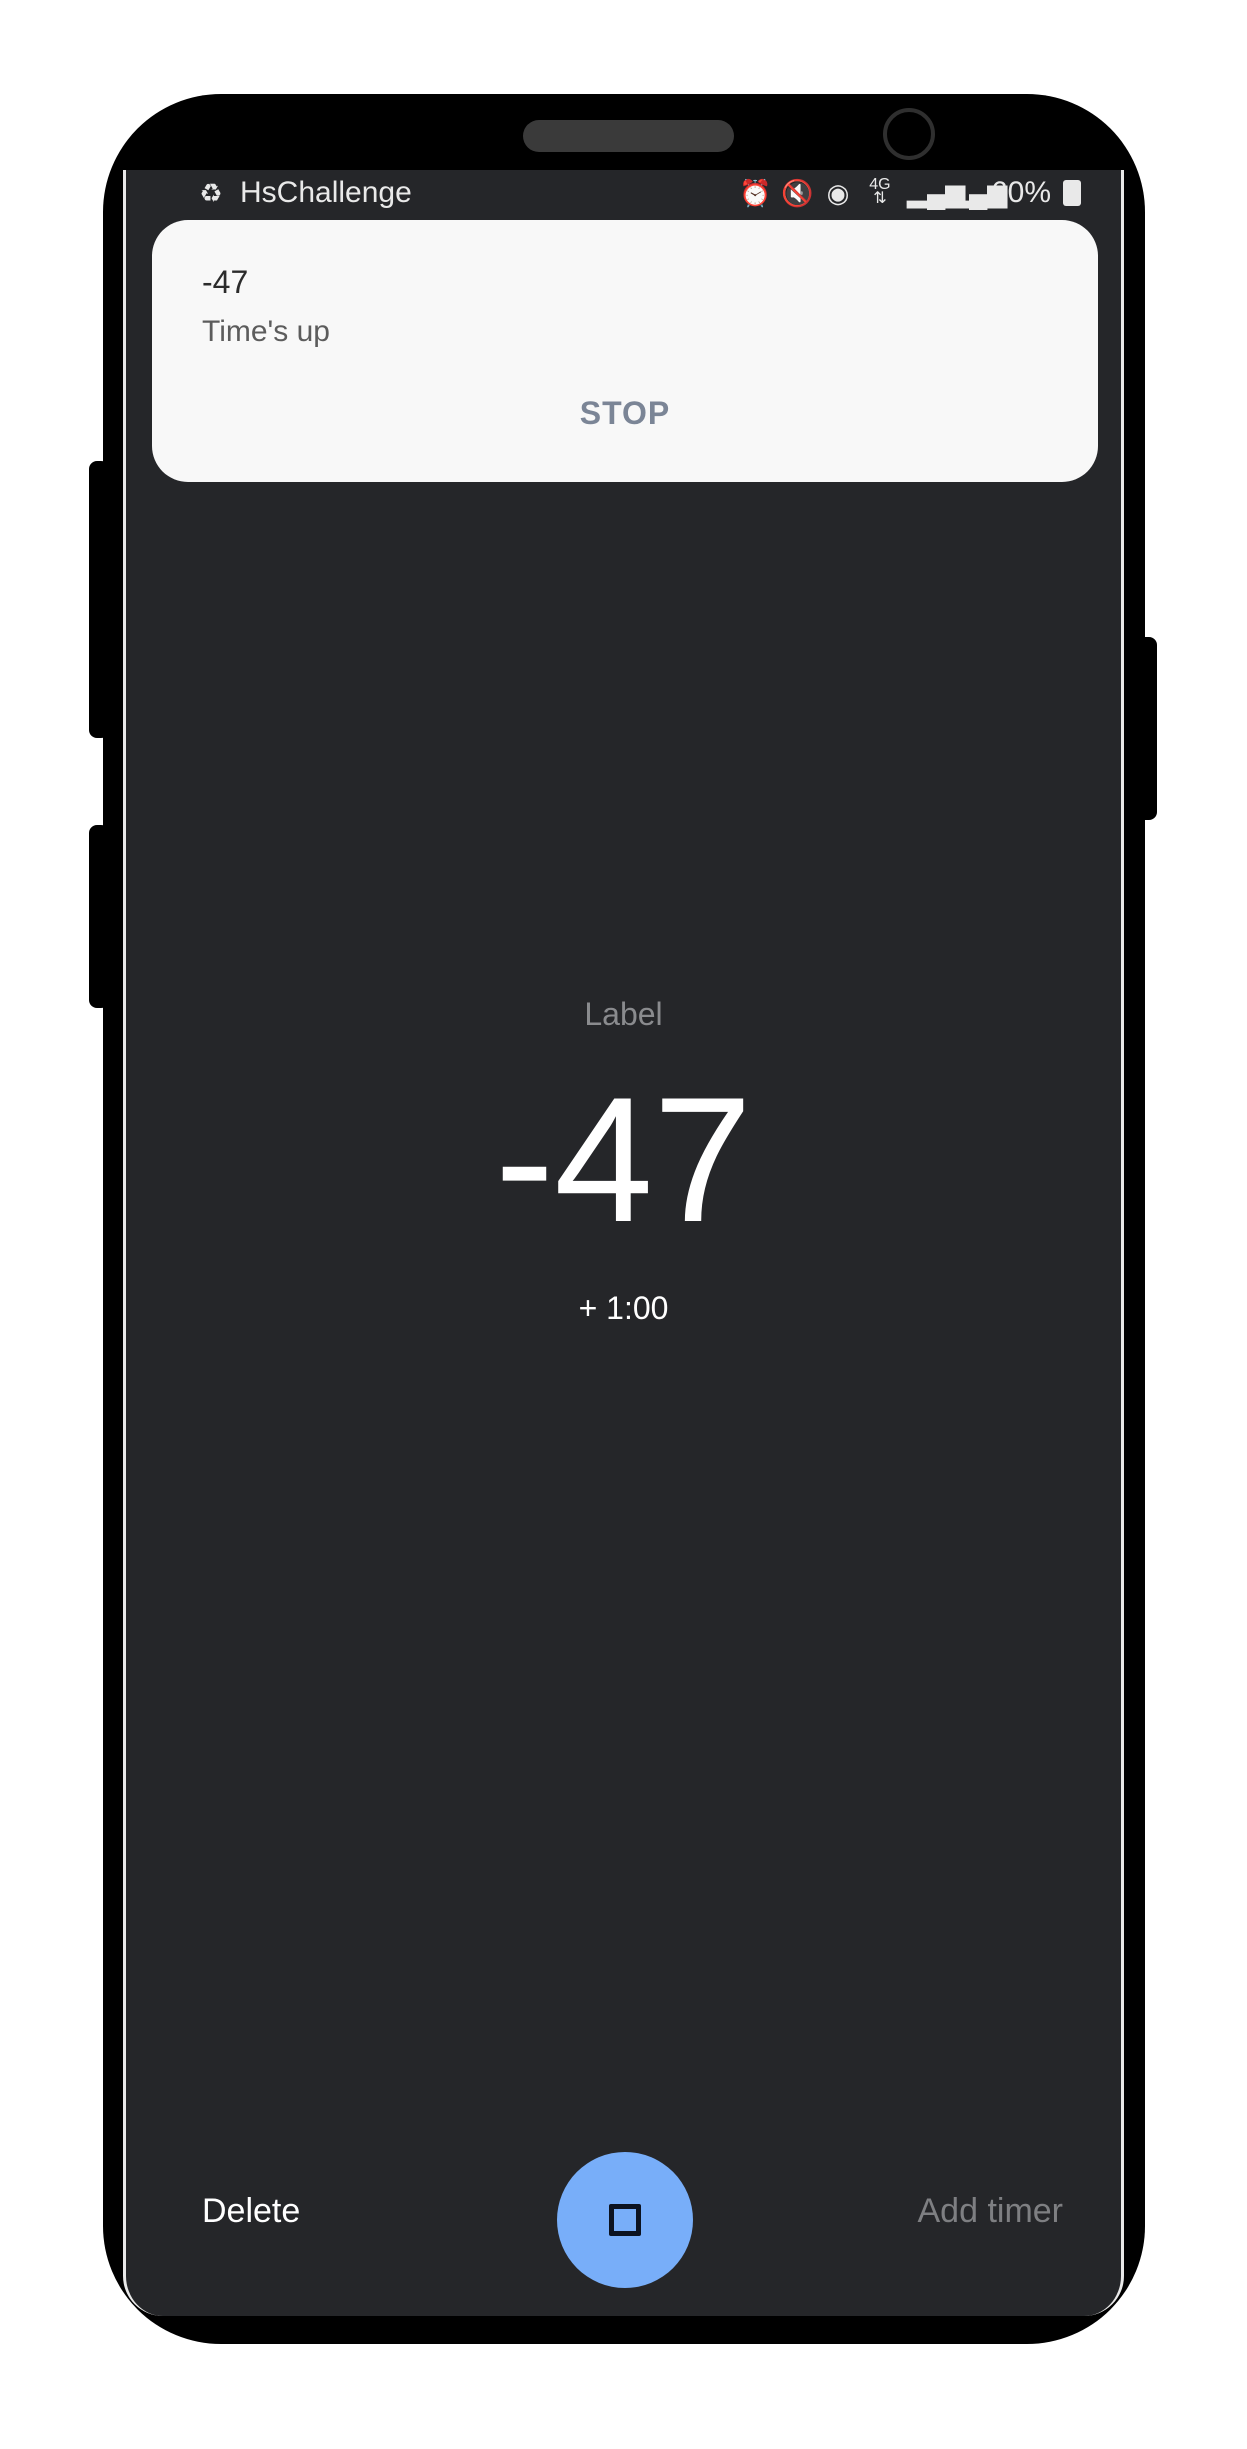 The image size is (1247, 2449). What do you see at coordinates (909, 134) in the screenshot?
I see `front-camera` at bounding box center [909, 134].